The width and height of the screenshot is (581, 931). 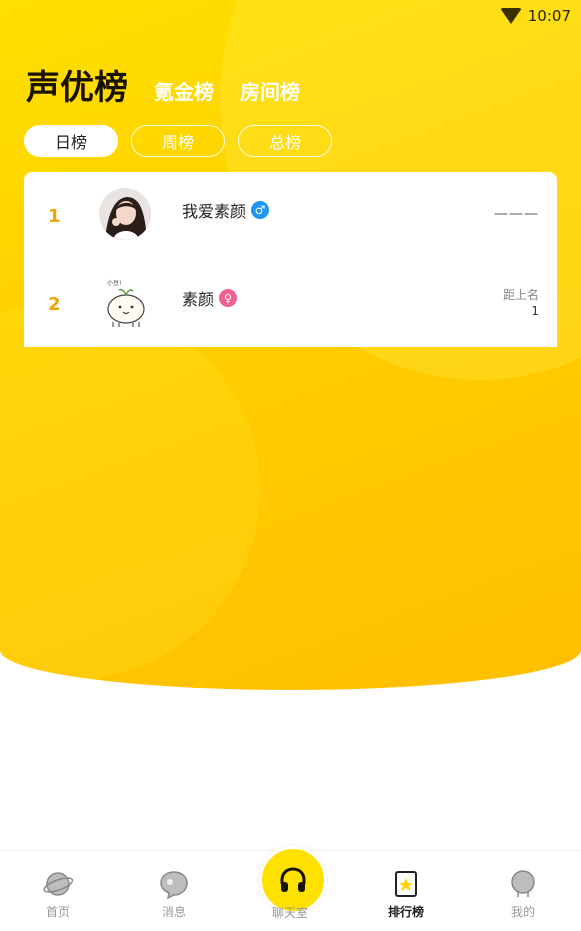 What do you see at coordinates (226, 210) in the screenshot?
I see `user-name: 我爱素颜 ♂` at bounding box center [226, 210].